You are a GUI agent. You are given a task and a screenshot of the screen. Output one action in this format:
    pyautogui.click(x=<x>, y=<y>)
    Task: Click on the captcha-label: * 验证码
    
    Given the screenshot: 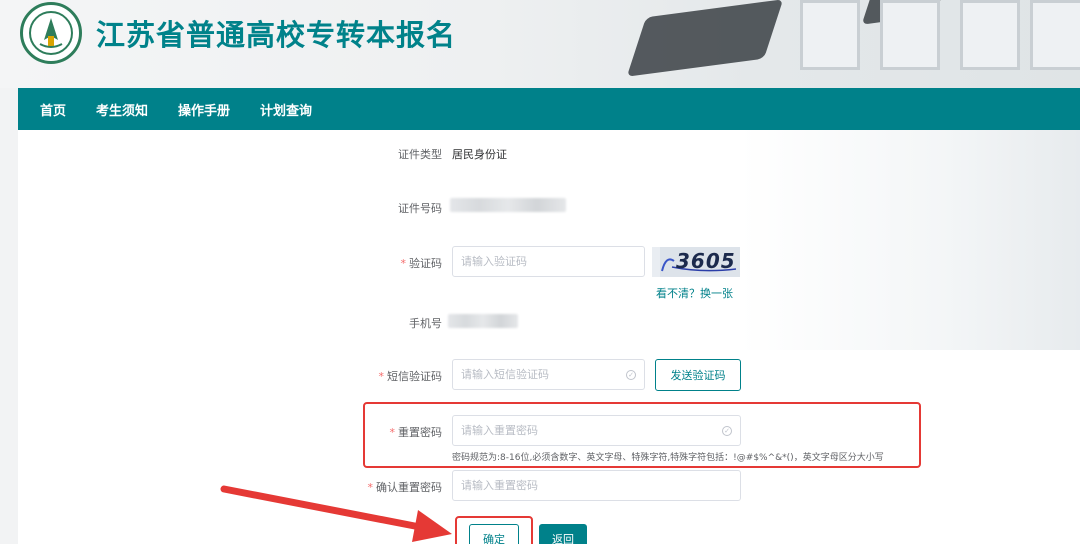 What is the action you would take?
    pyautogui.click(x=421, y=263)
    